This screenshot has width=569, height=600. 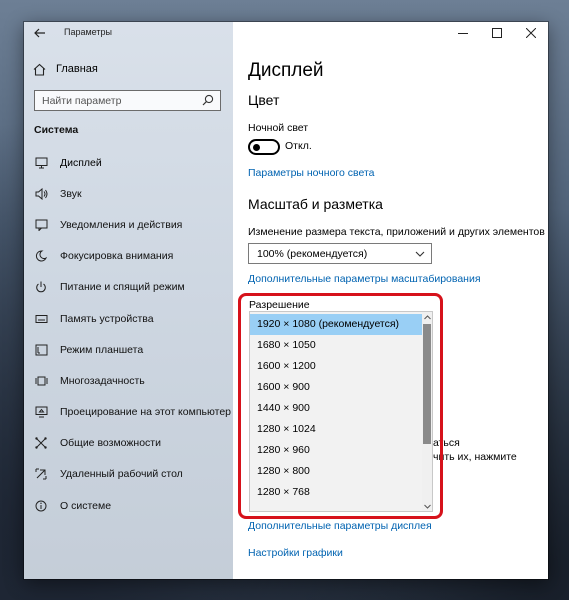 I want to click on advanced-scaling-link: Дополнительные параметры масштабирования, so click(x=364, y=279).